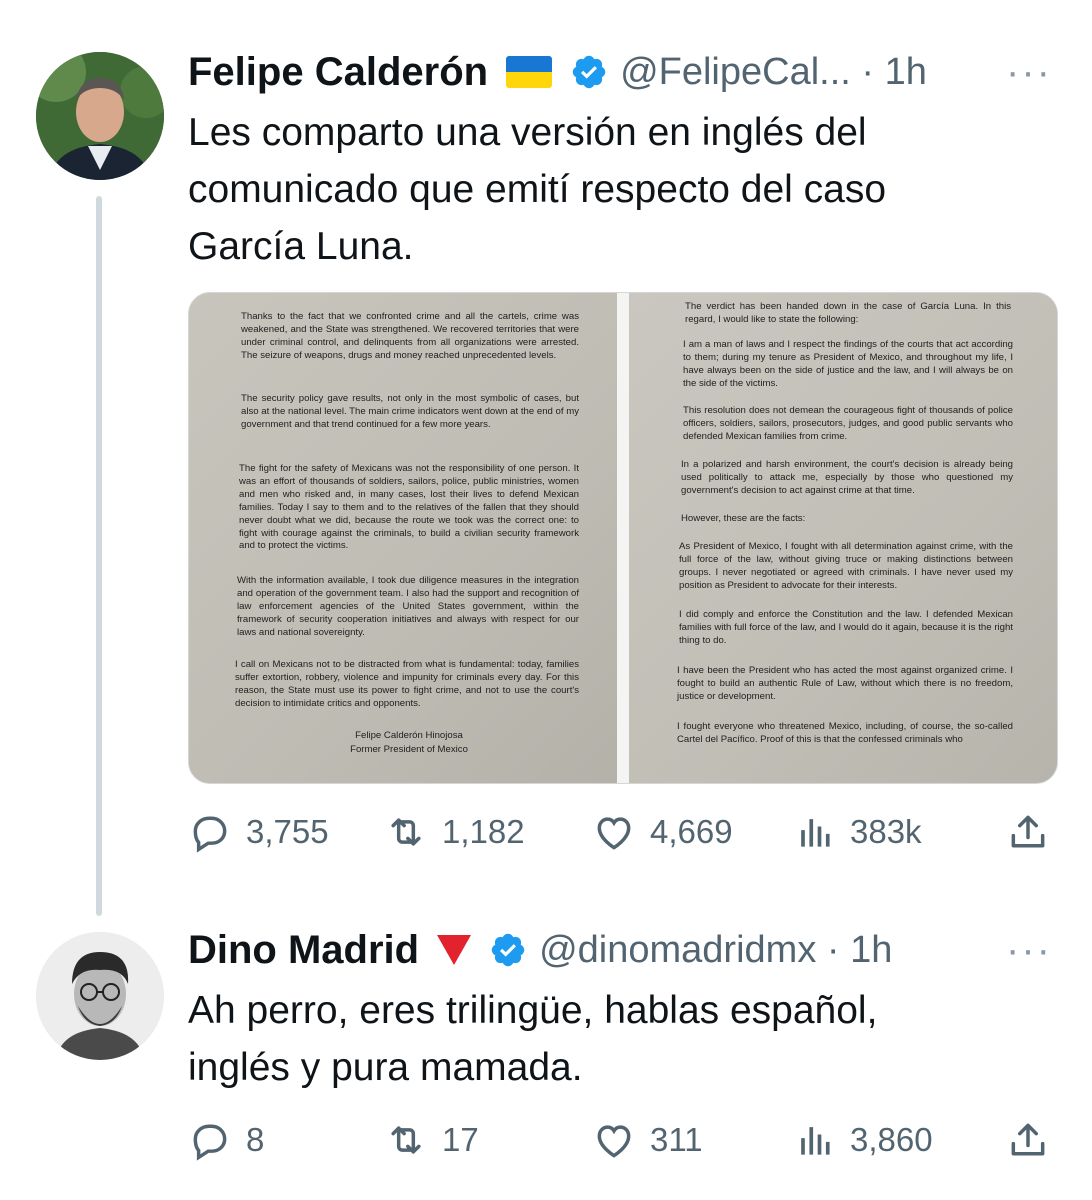 The width and height of the screenshot is (1092, 1200). I want to click on avatar-felipe-image, so click(100, 116).